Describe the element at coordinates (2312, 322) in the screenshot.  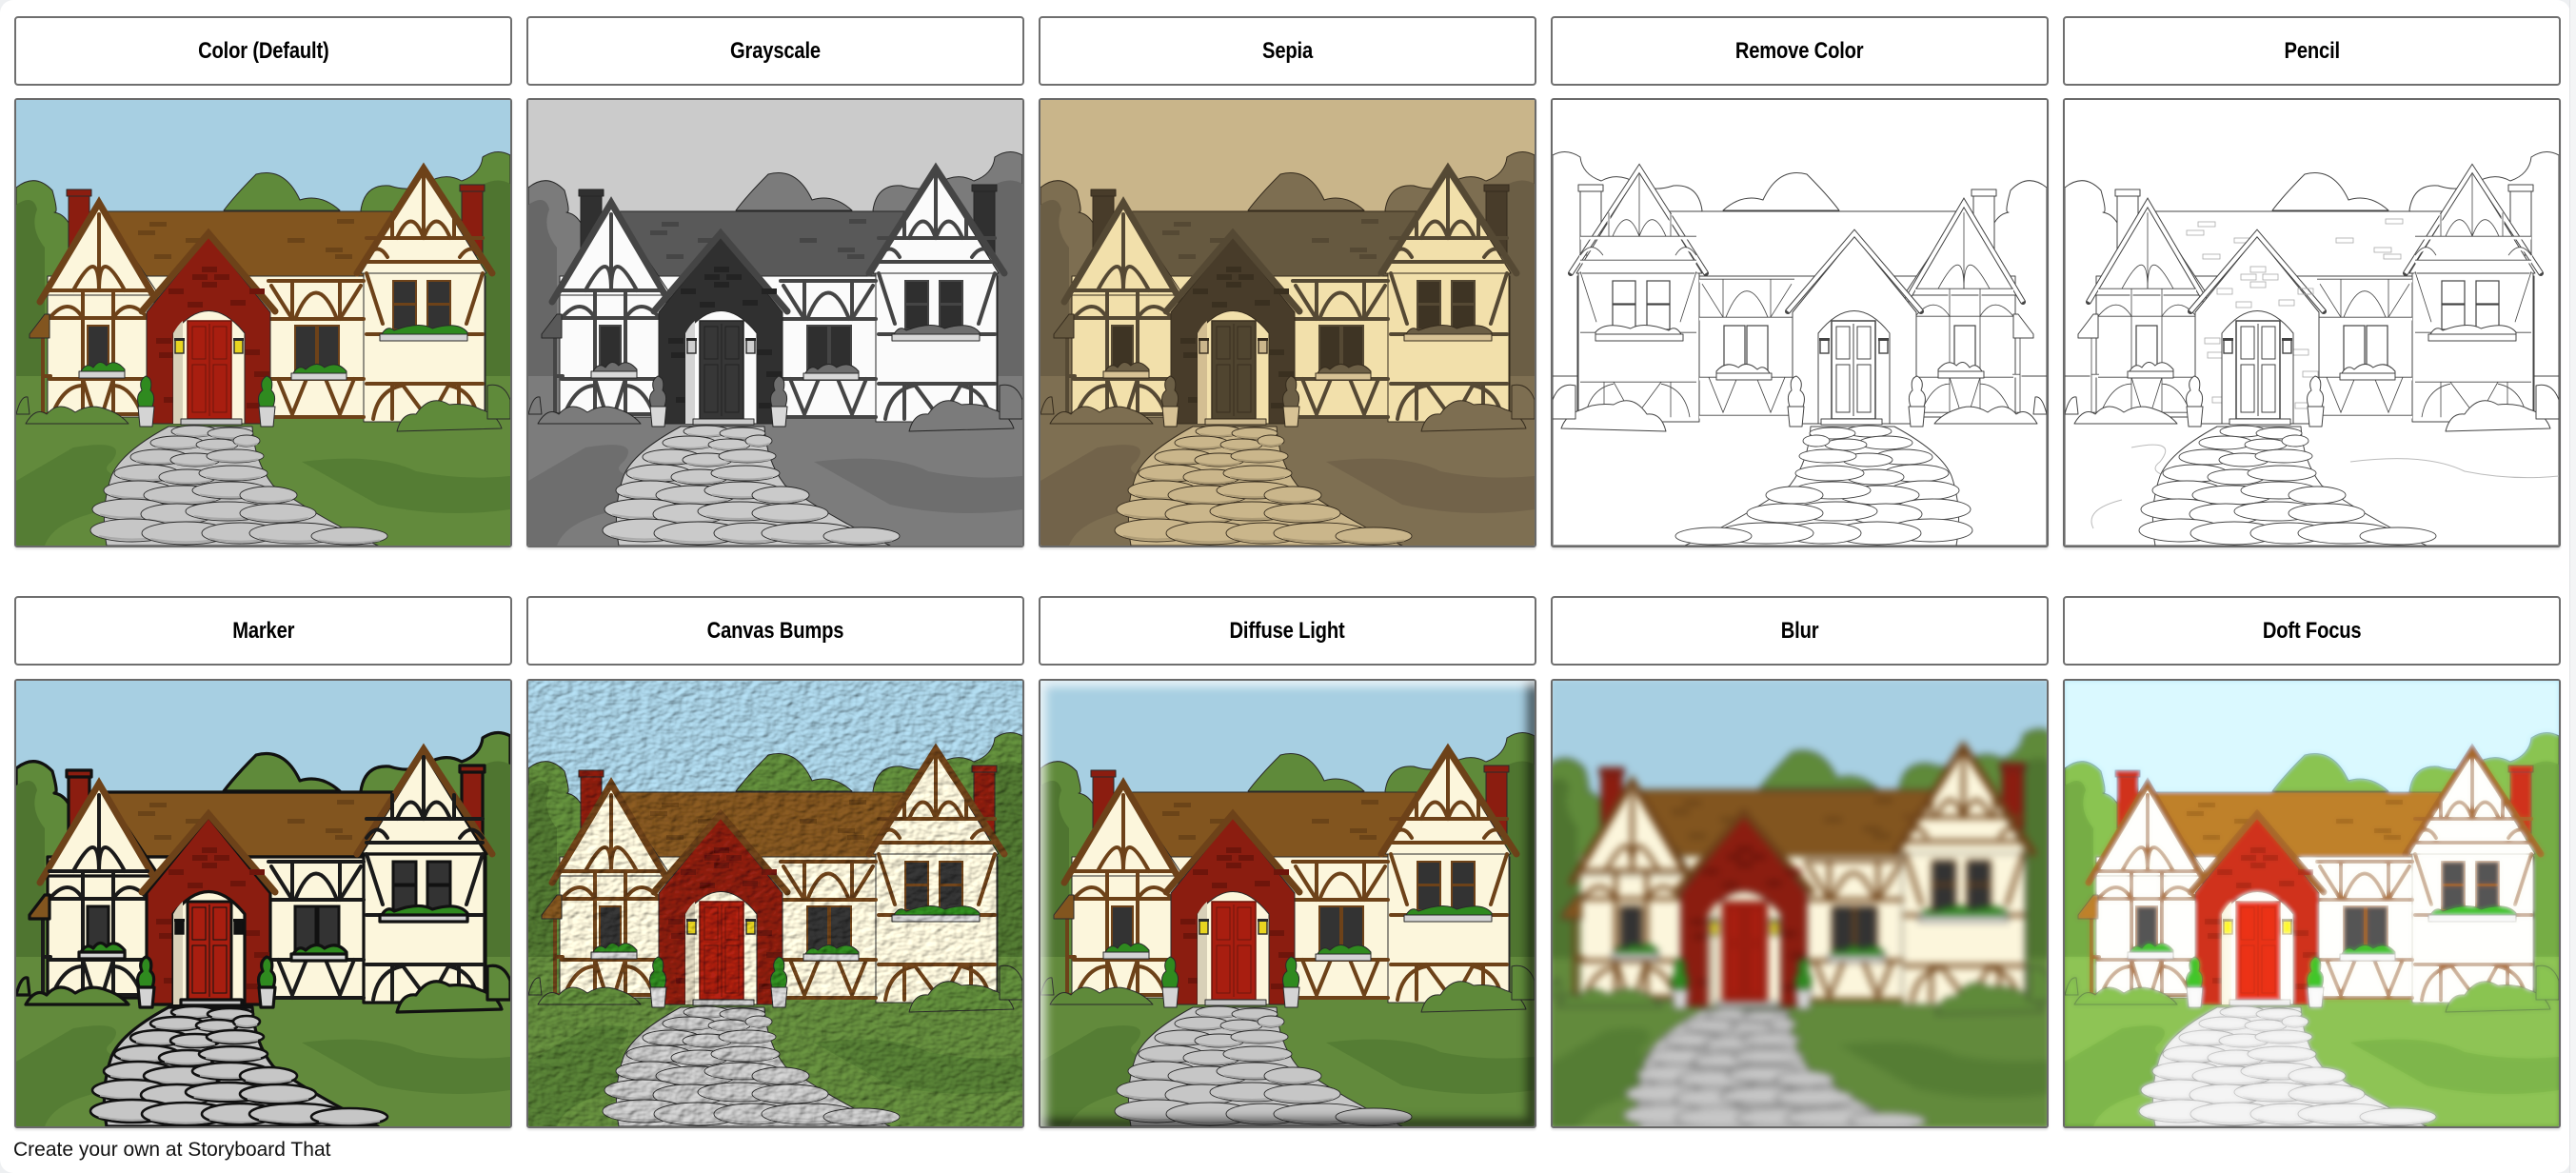
I see `panel-image-pencil` at that location.